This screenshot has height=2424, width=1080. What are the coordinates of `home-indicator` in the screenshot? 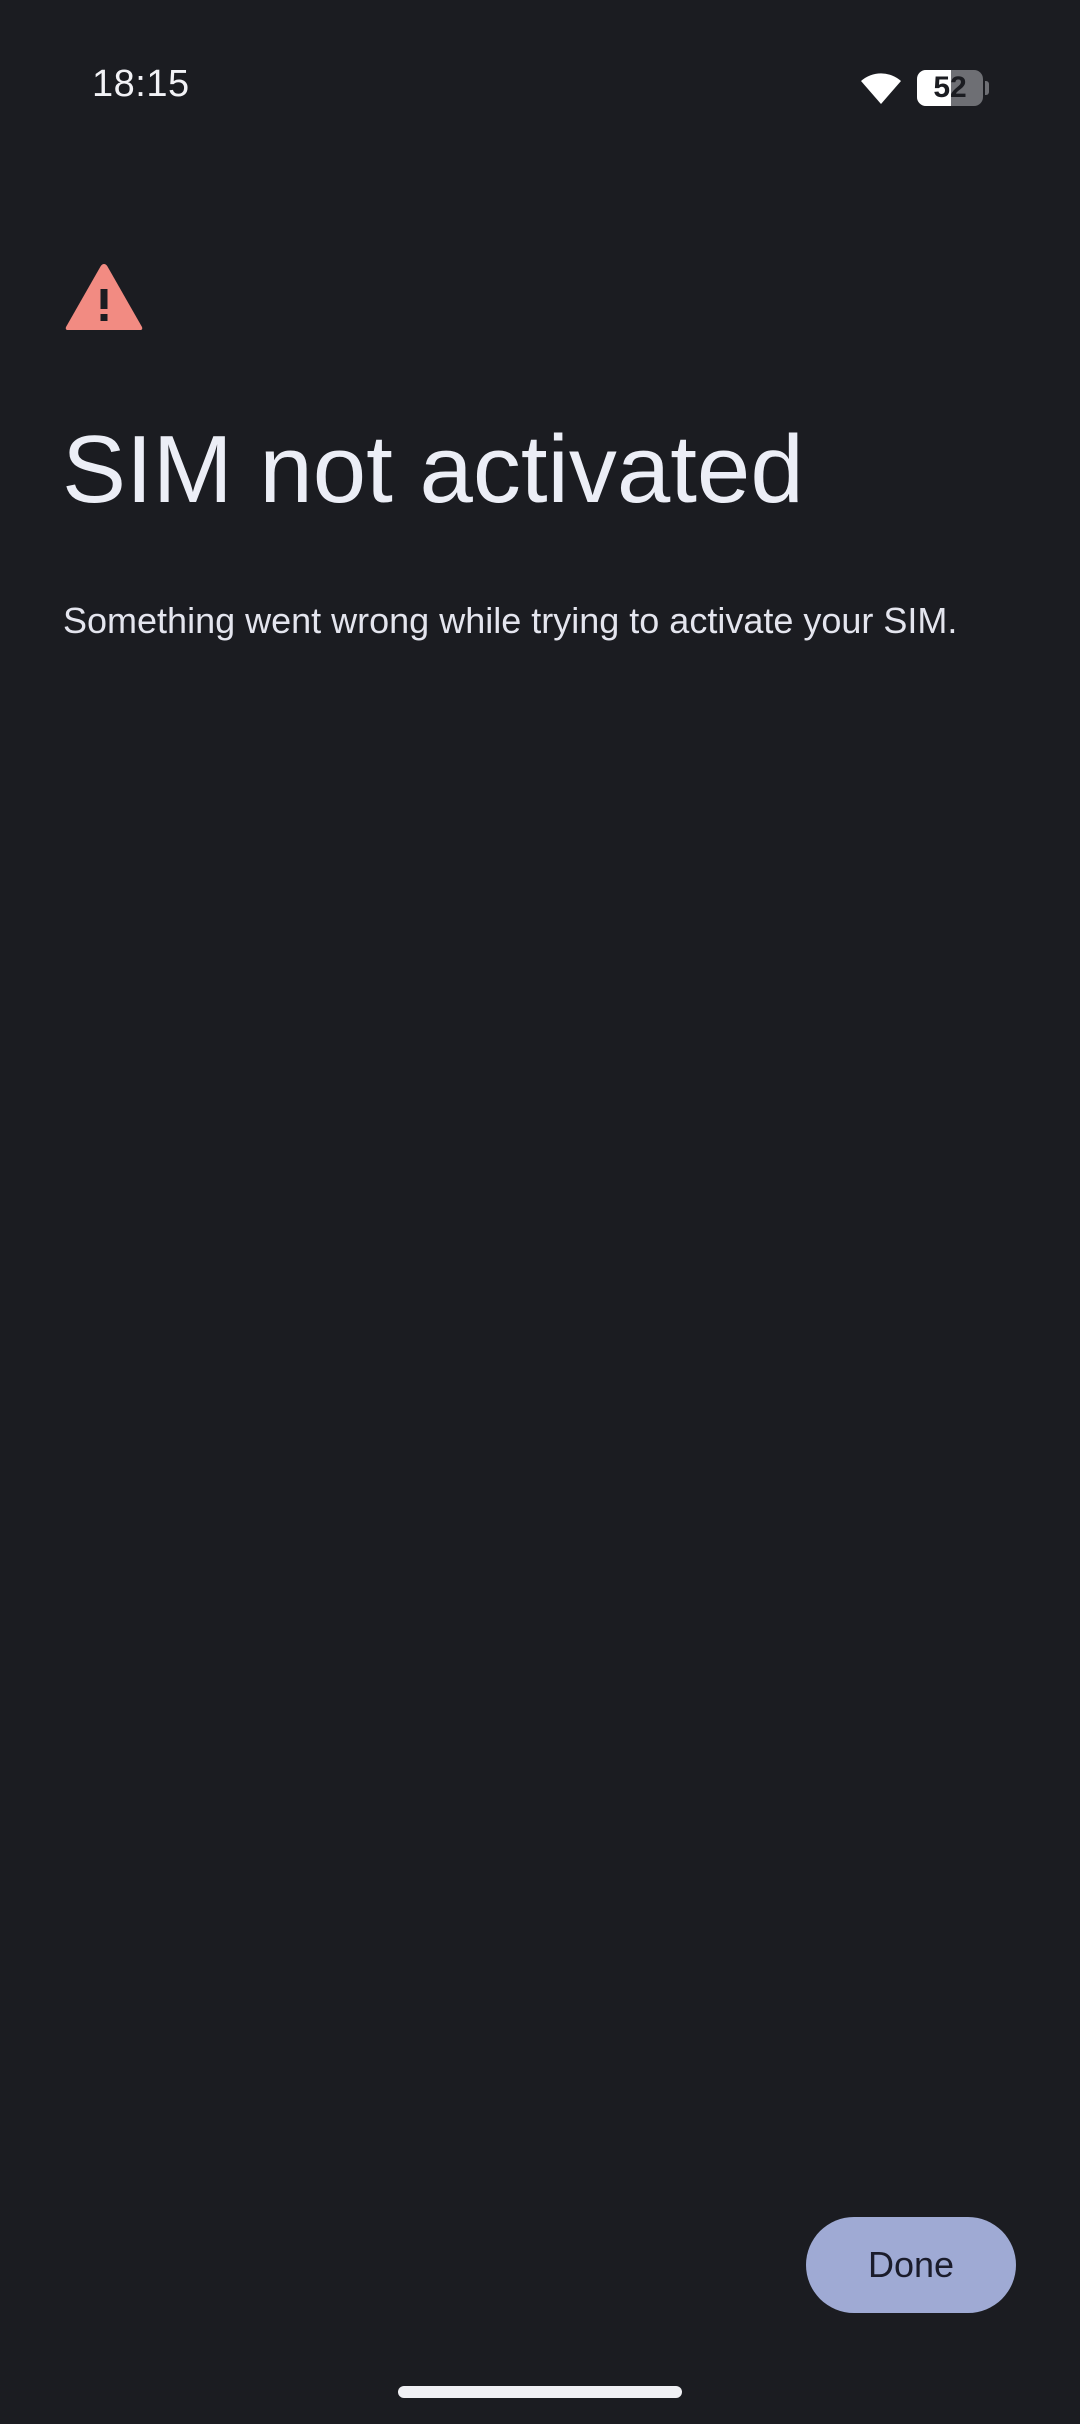 It's located at (540, 2392).